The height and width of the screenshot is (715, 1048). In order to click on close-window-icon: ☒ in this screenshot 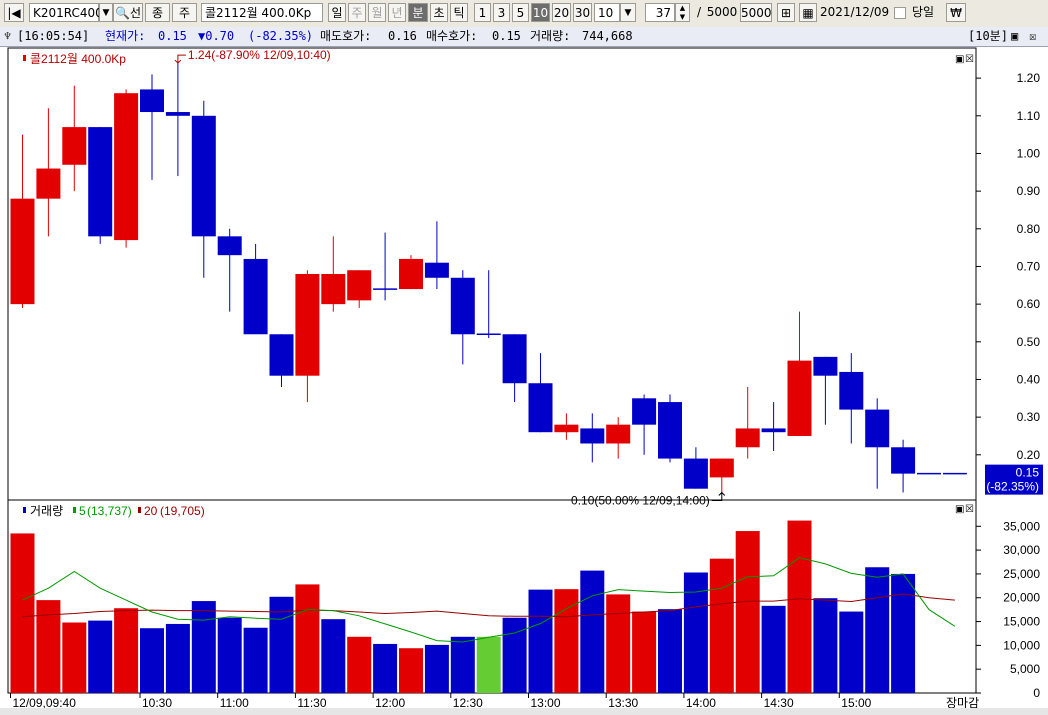, I will do `click(1032, 36)`.